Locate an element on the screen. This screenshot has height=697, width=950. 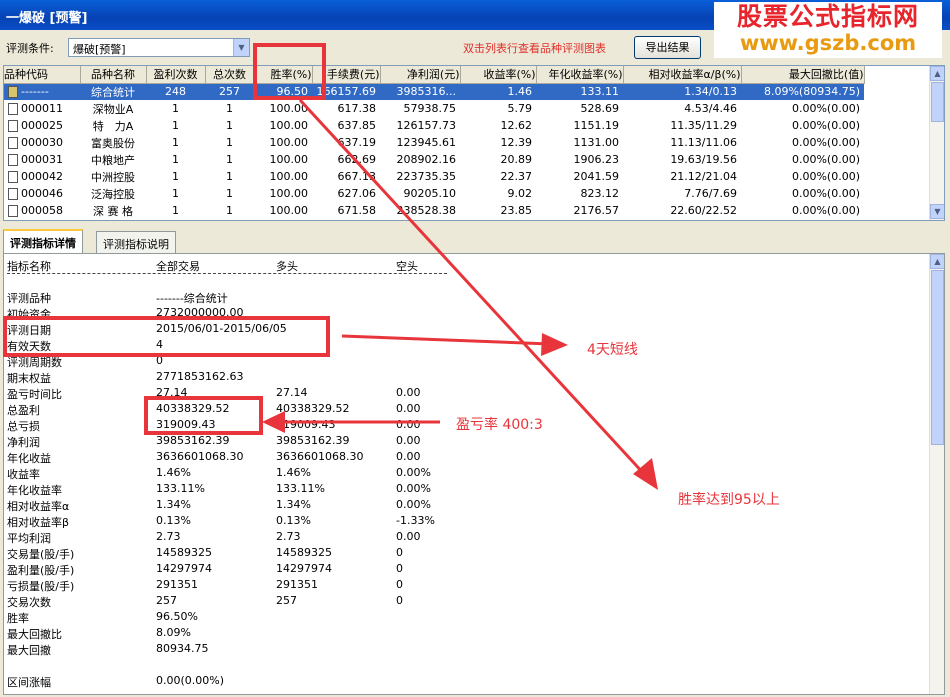
annotation-short-line: 4天短线 is located at coordinates (612, 350).